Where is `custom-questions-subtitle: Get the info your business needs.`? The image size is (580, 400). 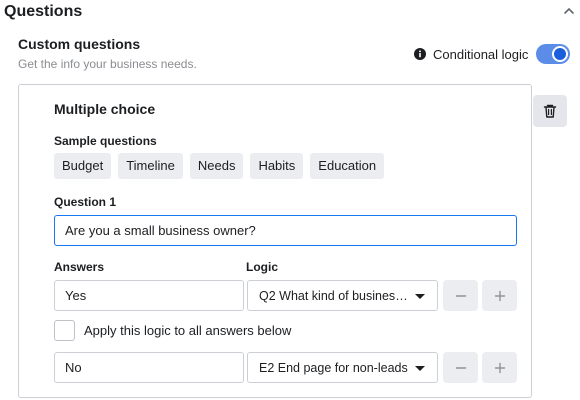
custom-questions-subtitle: Get the info your business needs. is located at coordinates (107, 64).